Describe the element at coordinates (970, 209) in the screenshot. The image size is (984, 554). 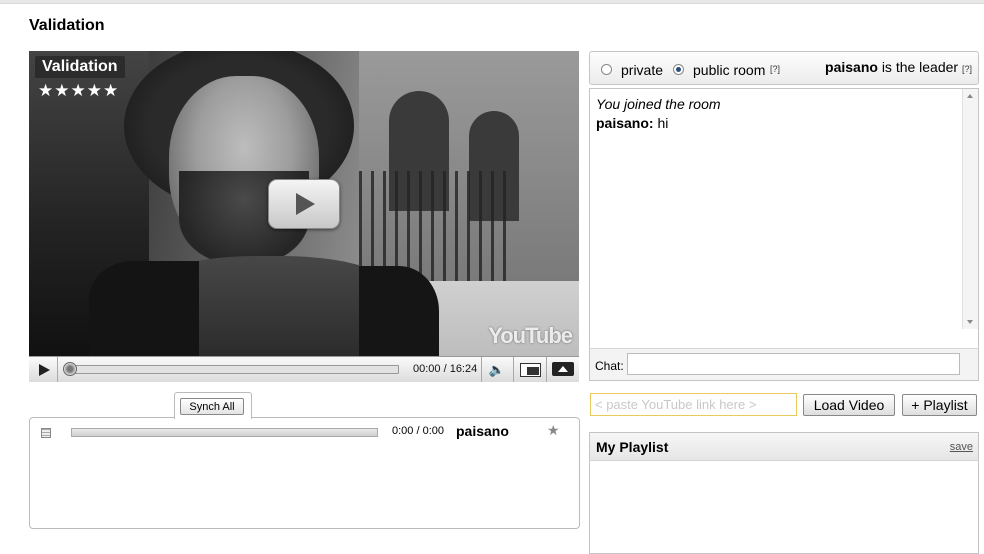
I see `chat-scrollbar` at that location.